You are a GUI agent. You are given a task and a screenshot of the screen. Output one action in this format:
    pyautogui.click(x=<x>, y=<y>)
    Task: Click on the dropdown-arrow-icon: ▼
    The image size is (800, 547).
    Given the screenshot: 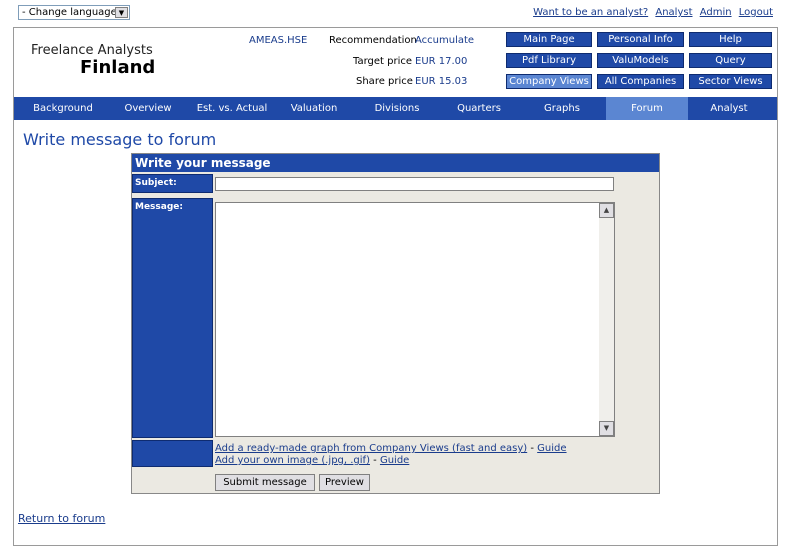 What is the action you would take?
    pyautogui.click(x=121, y=12)
    